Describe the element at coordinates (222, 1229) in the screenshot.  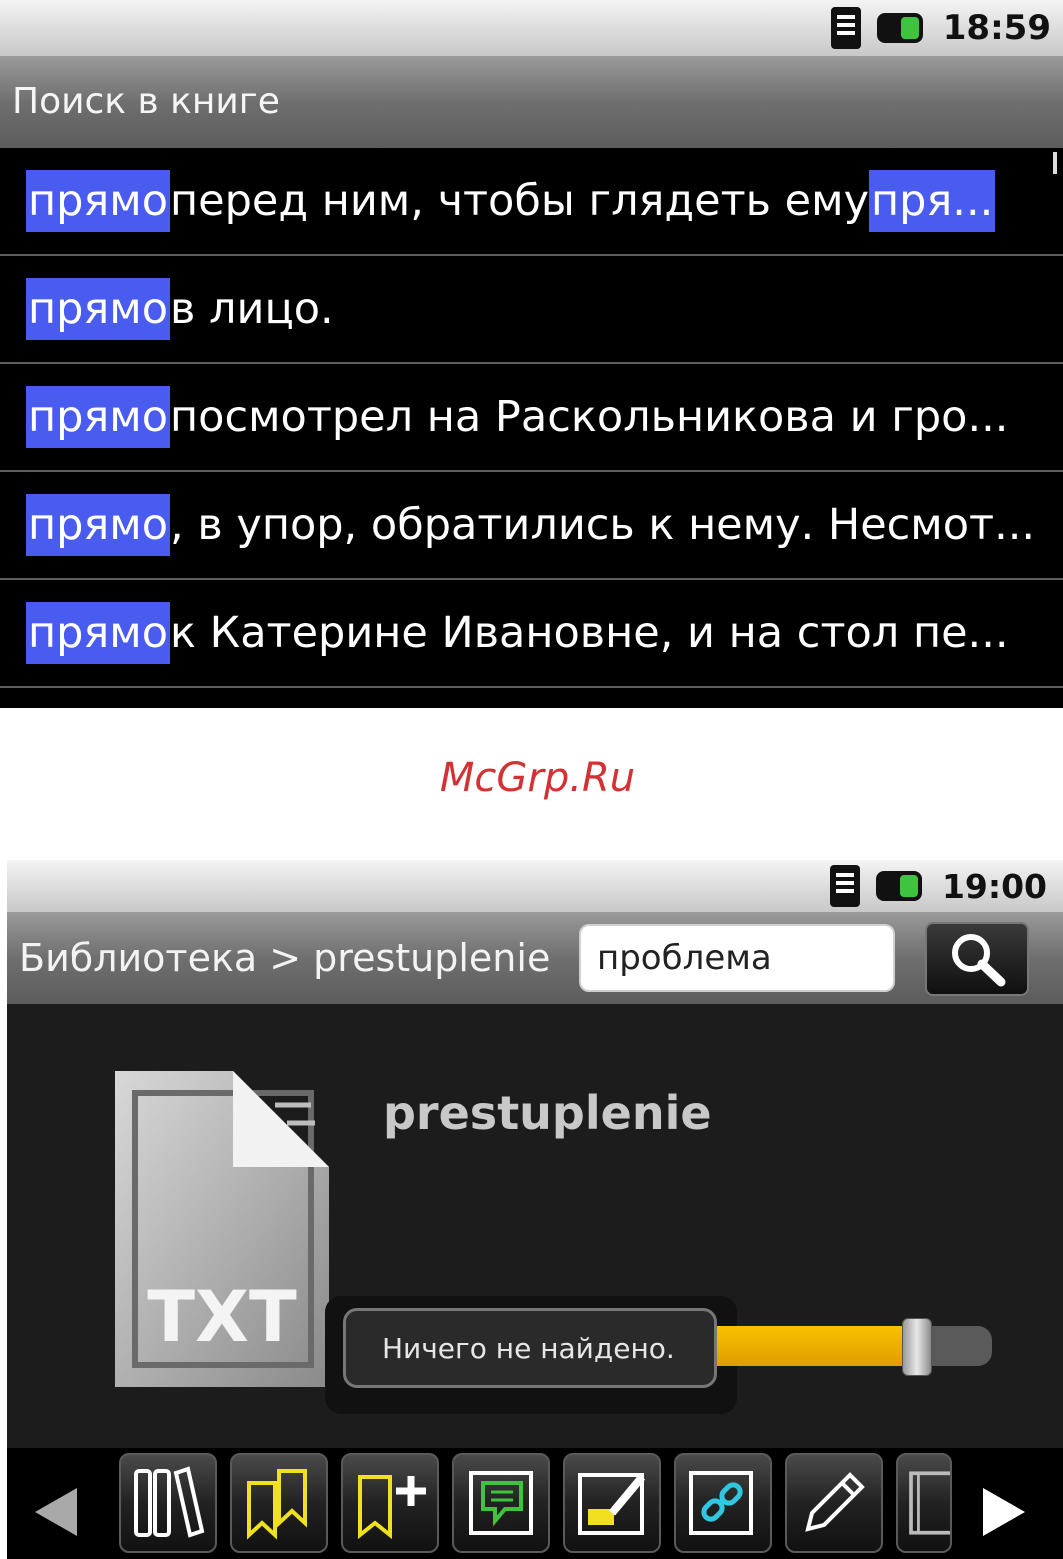
I see `txt-file-icon: TXT` at that location.